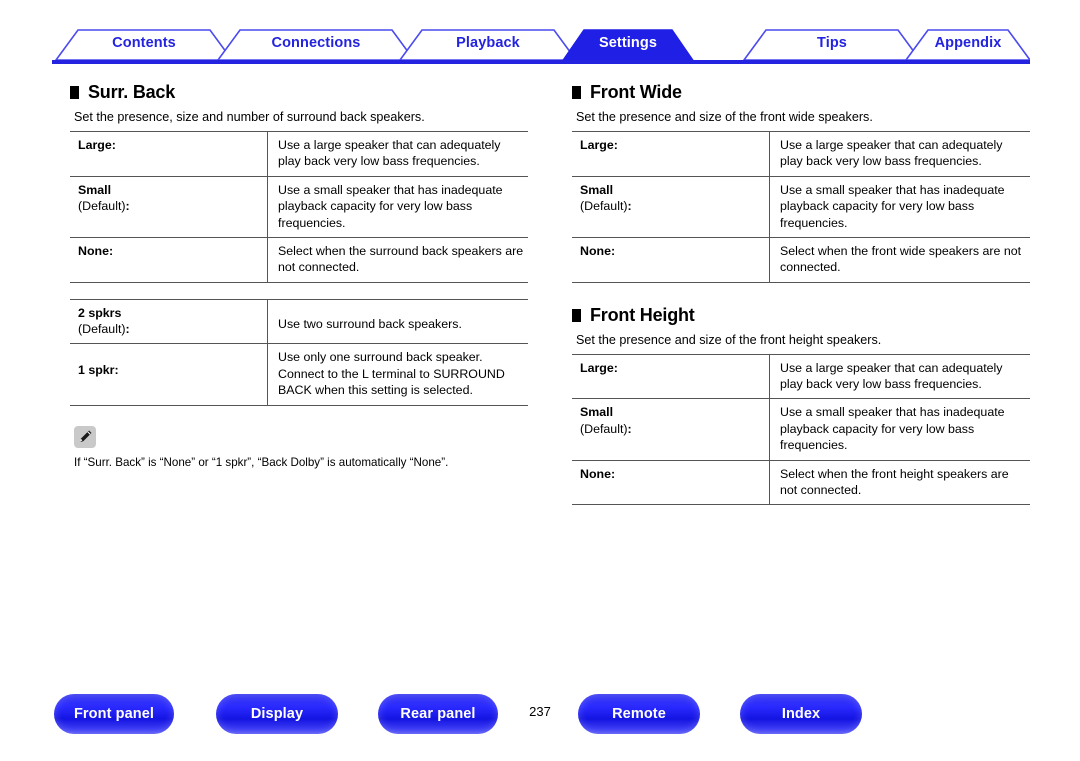  Describe the element at coordinates (169, 321) in the screenshot. I see `row-key: 2 spkrs (Default):` at that location.